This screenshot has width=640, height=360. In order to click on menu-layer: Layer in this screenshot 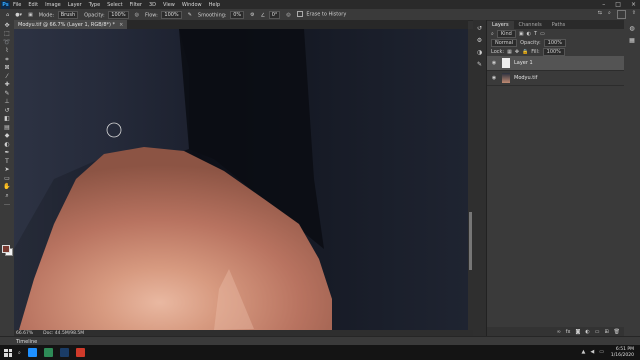, I will do `click(75, 5)`.